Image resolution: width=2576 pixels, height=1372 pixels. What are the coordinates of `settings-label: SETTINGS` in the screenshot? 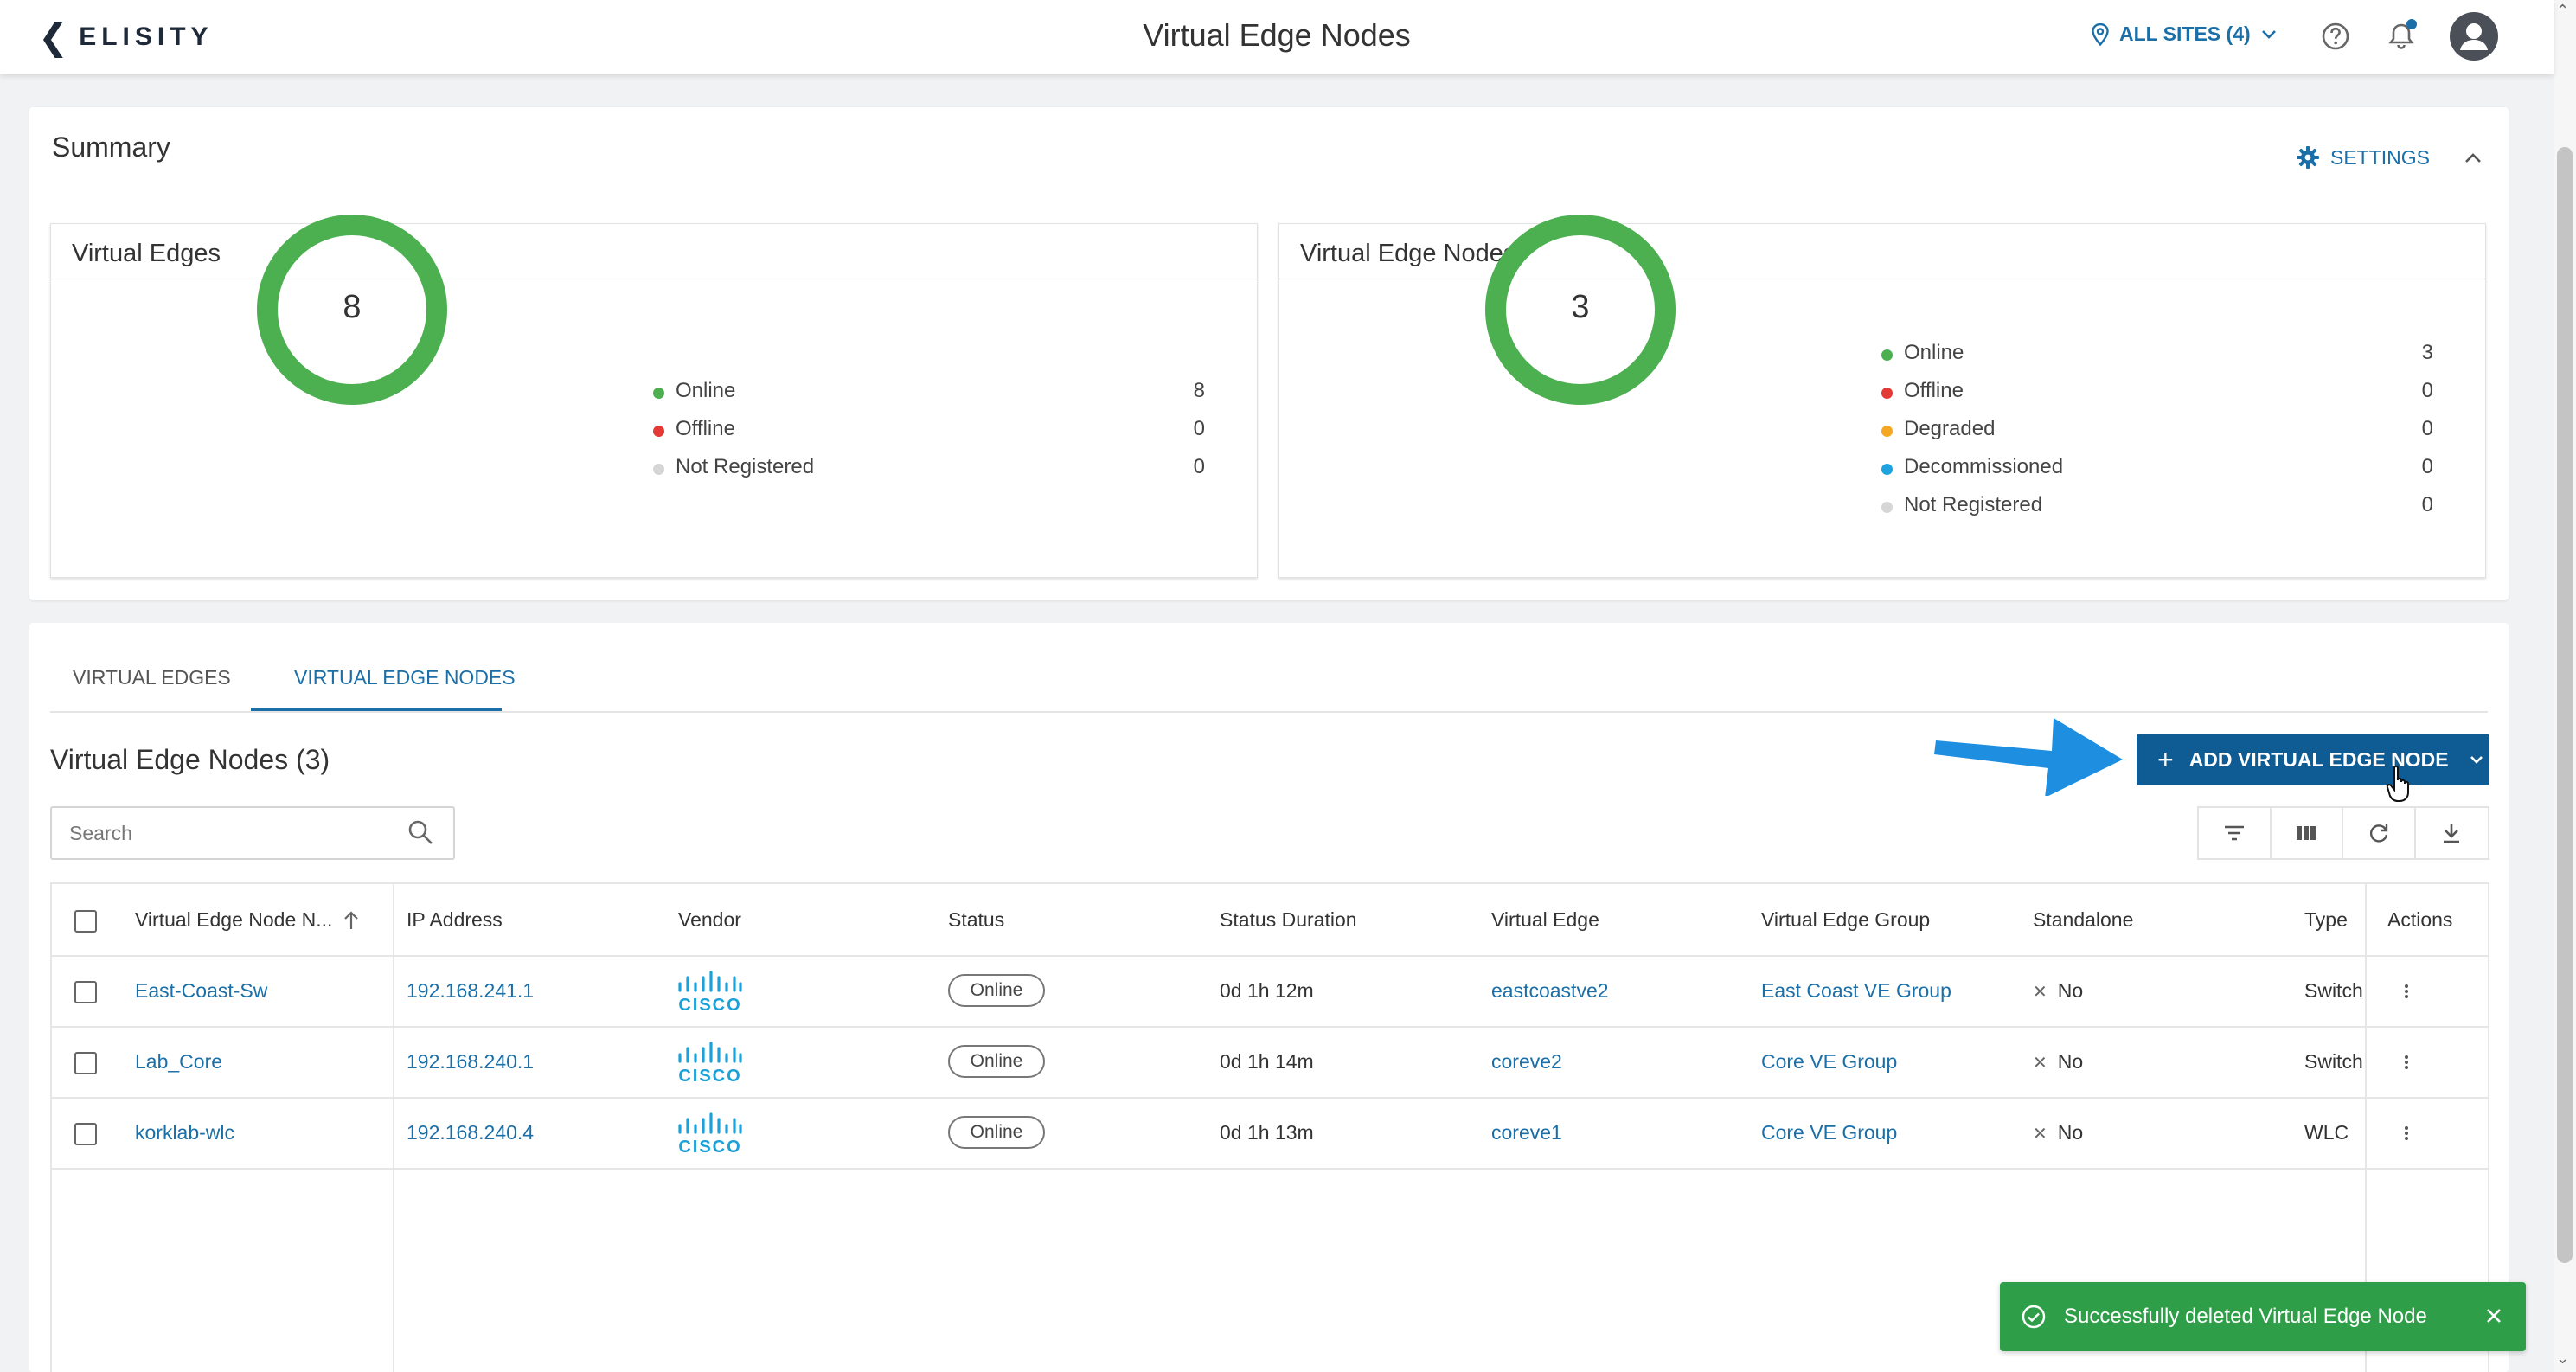 It's located at (2380, 157).